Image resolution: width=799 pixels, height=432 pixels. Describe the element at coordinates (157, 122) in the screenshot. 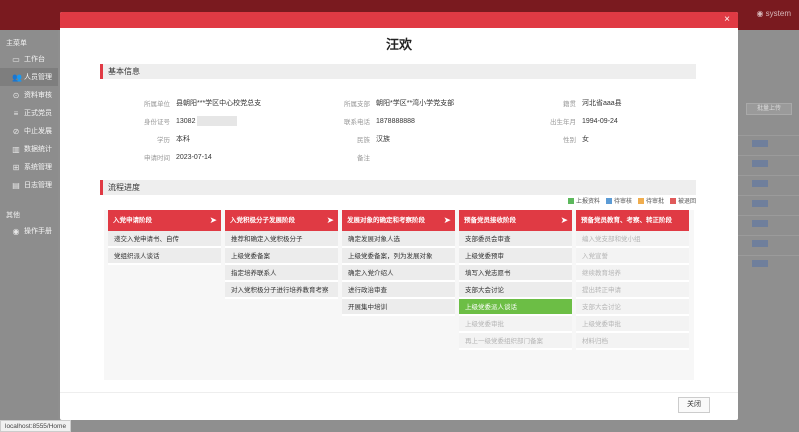

I see `id-label: 身份证号` at that location.